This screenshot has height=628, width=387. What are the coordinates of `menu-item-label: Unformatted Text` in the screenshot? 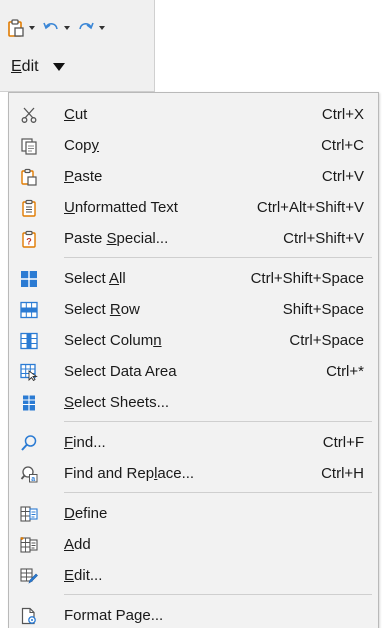 It's located at (121, 207).